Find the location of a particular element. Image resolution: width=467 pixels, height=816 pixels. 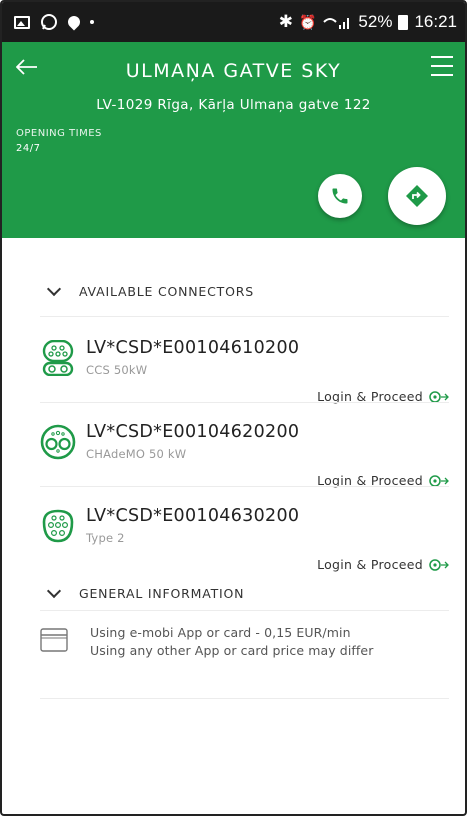

card-icon is located at coordinates (54, 640).